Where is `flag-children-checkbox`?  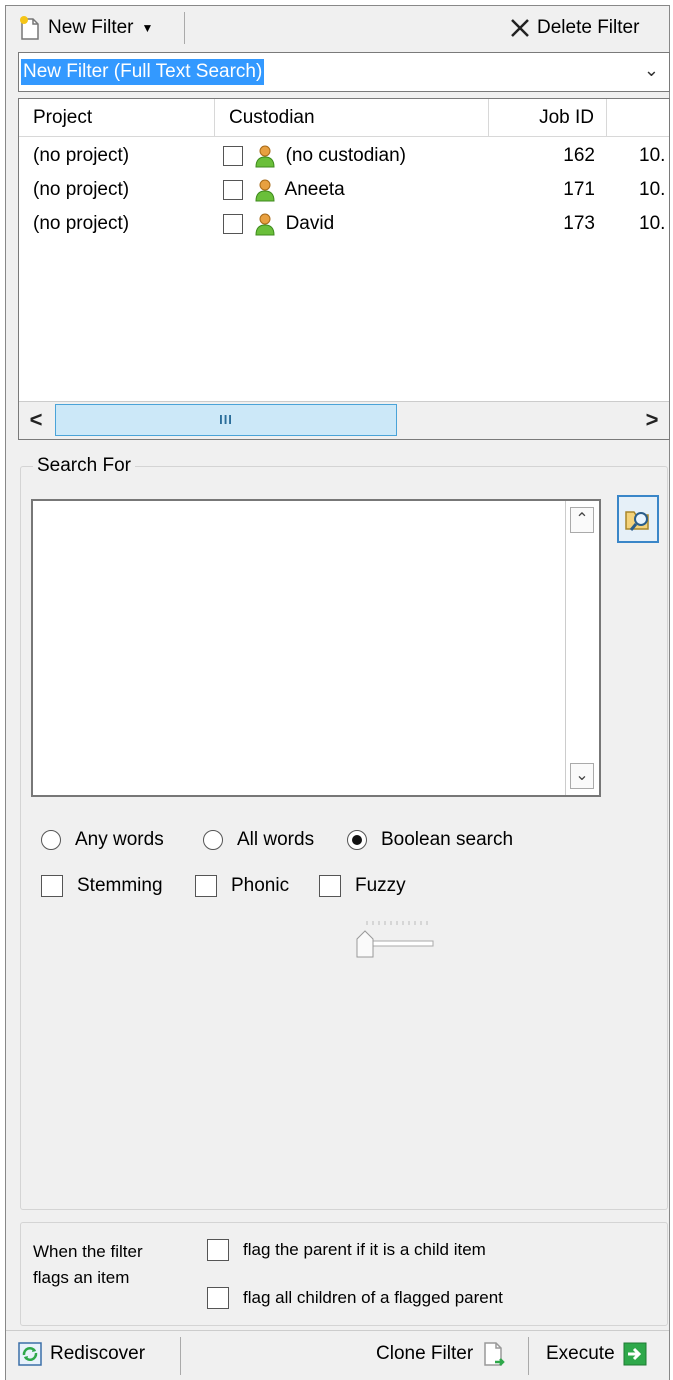 flag-children-checkbox is located at coordinates (218, 1298).